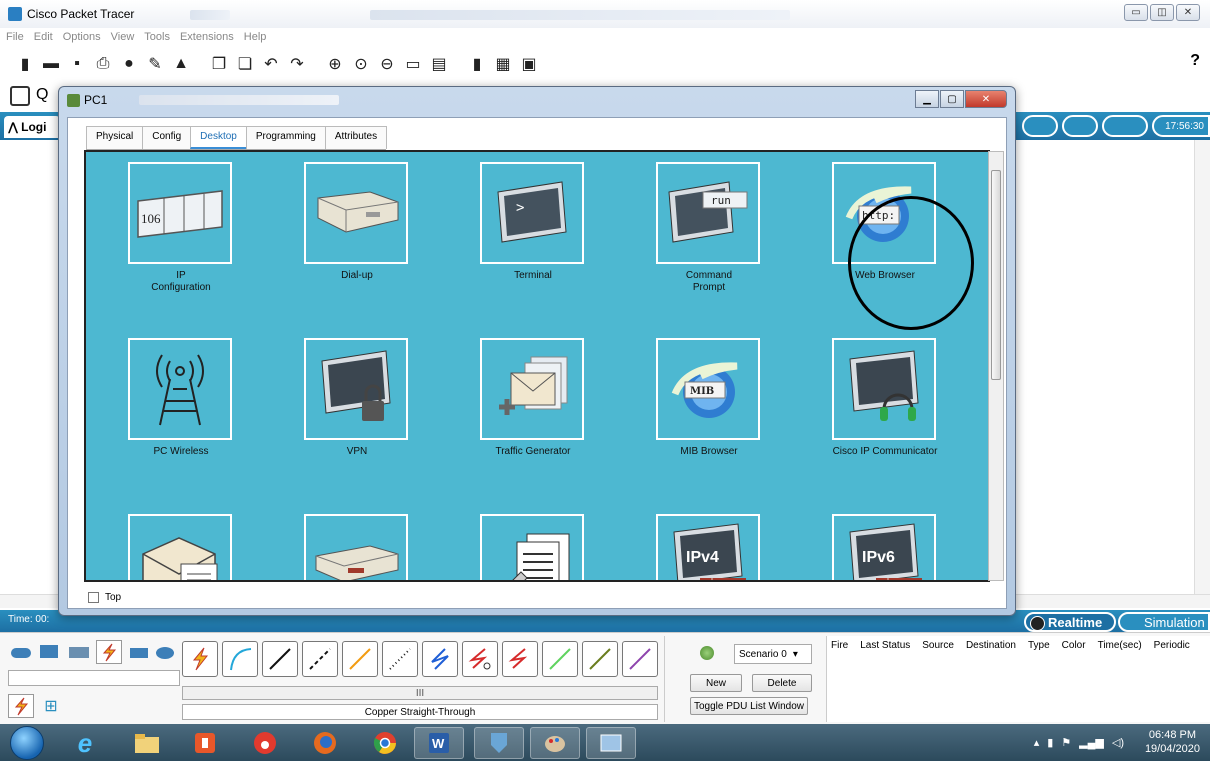  What do you see at coordinates (1125, 126) in the screenshot?
I see `environment-button` at bounding box center [1125, 126].